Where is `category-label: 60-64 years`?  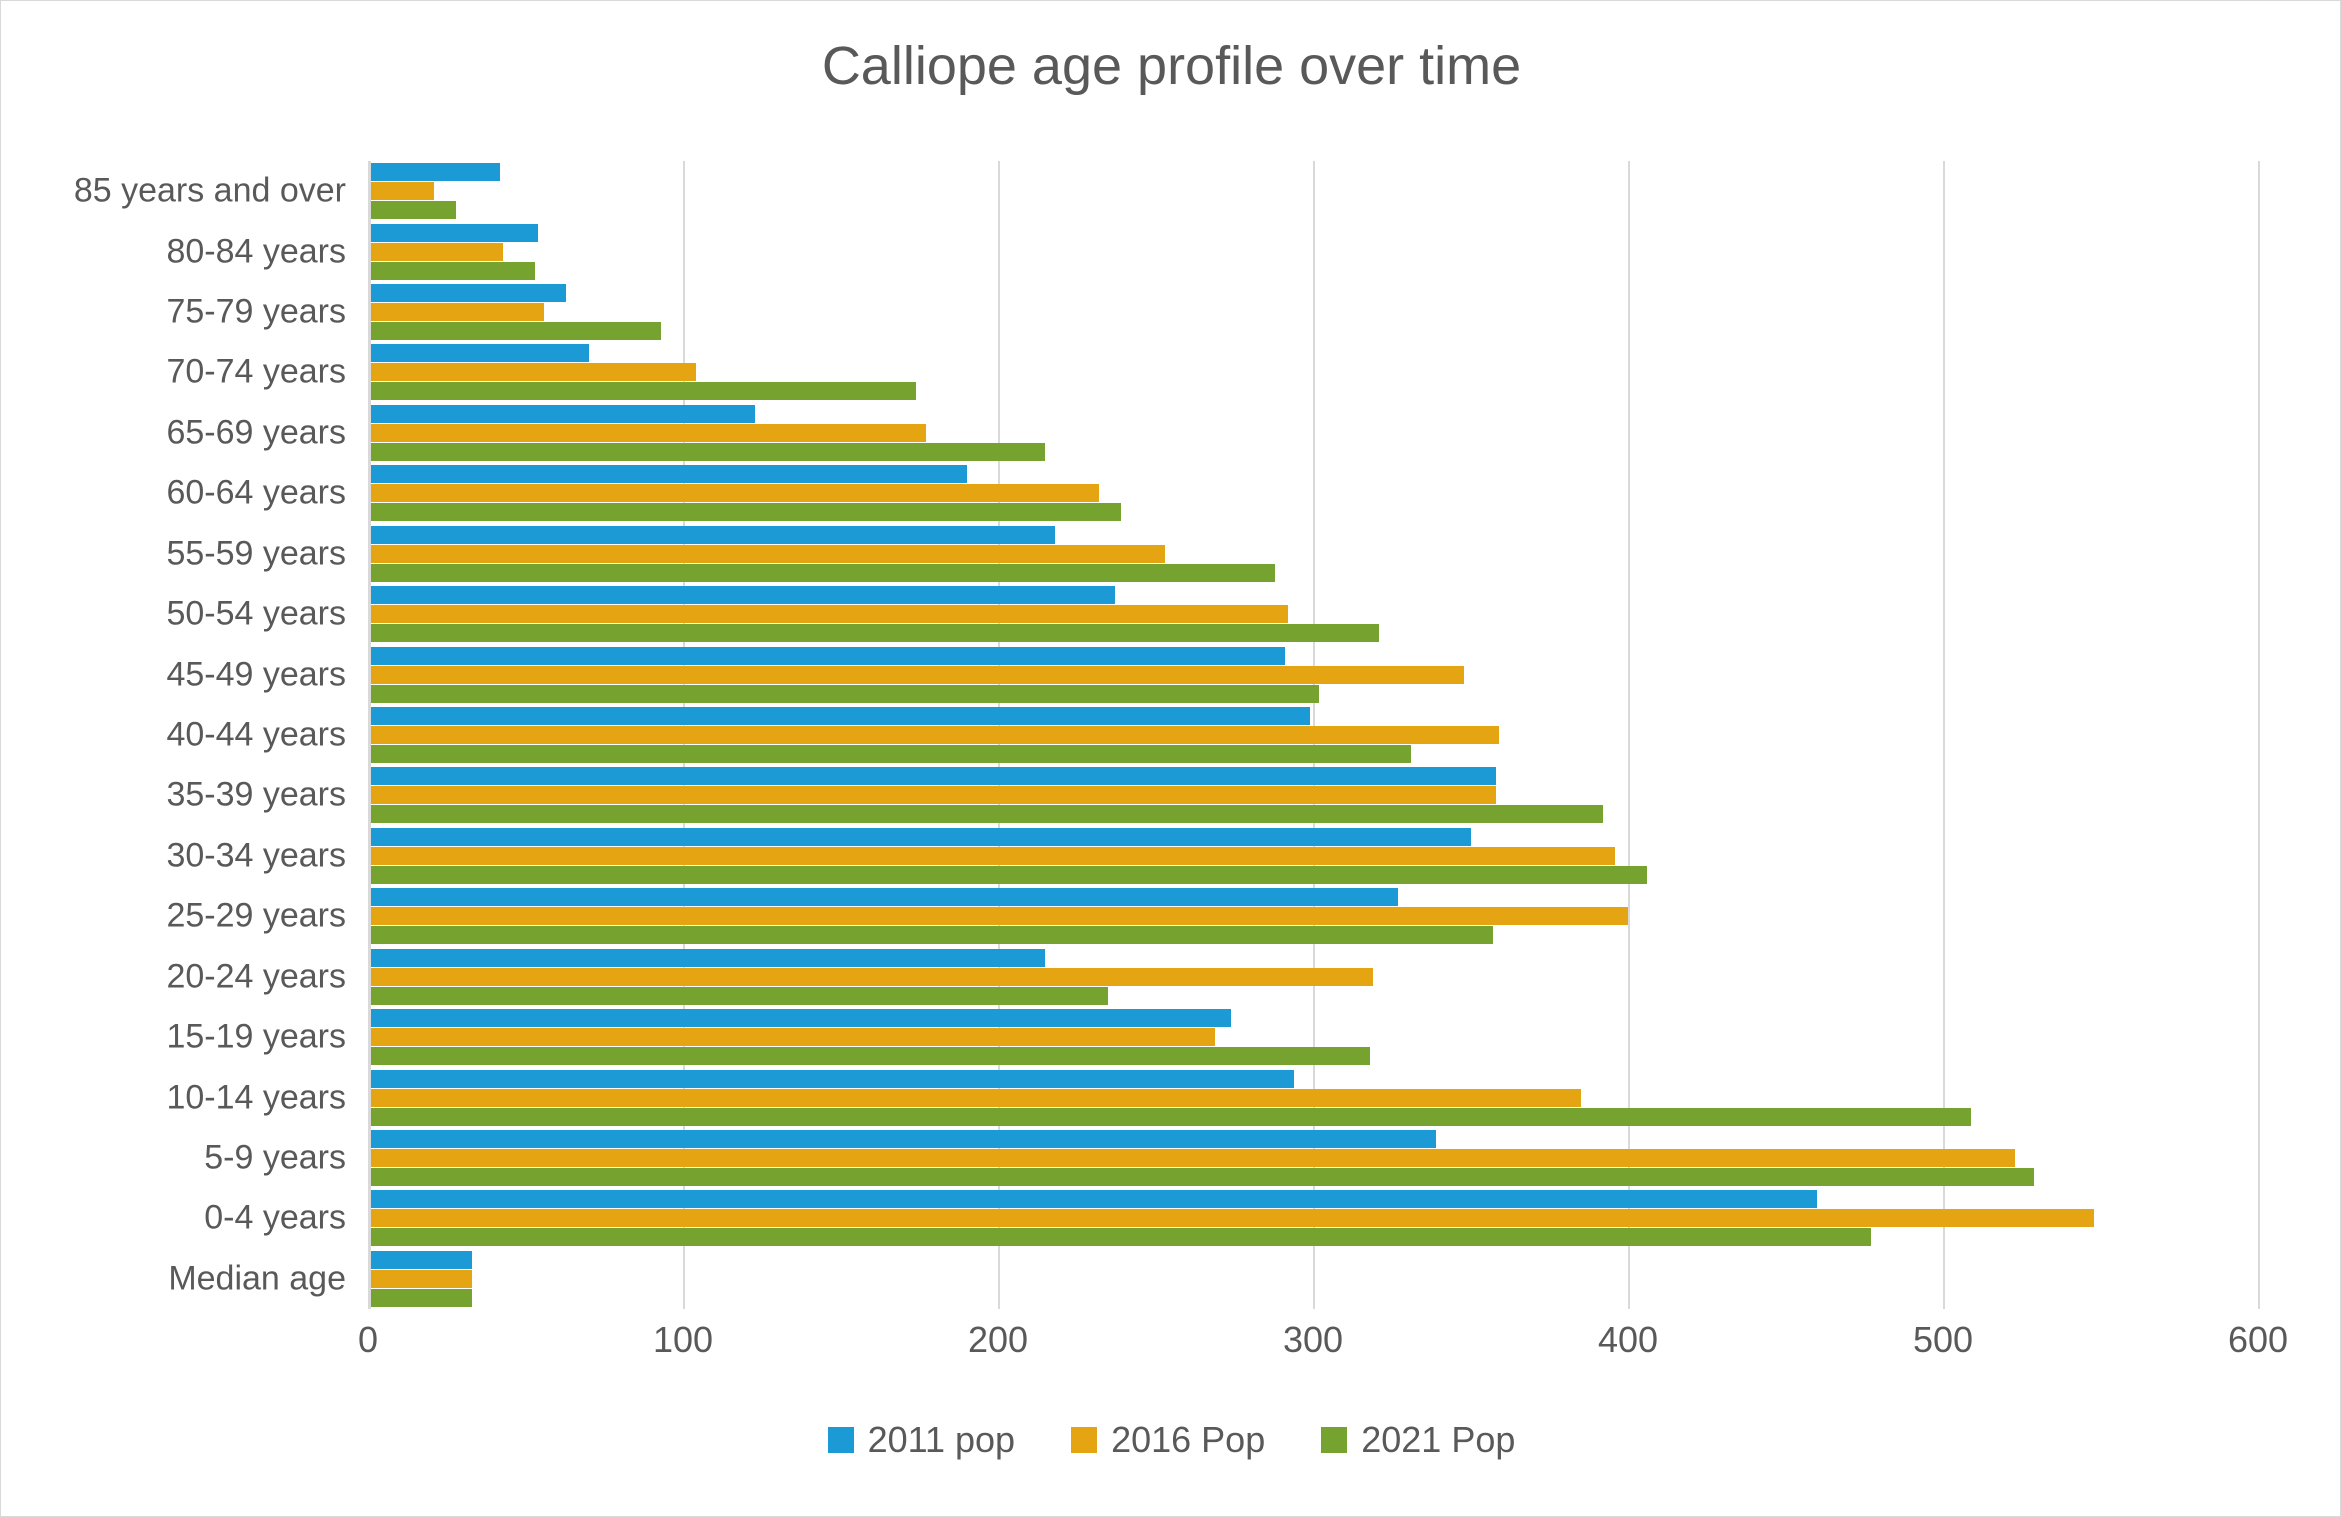 category-label: 60-64 years is located at coordinates (256, 492).